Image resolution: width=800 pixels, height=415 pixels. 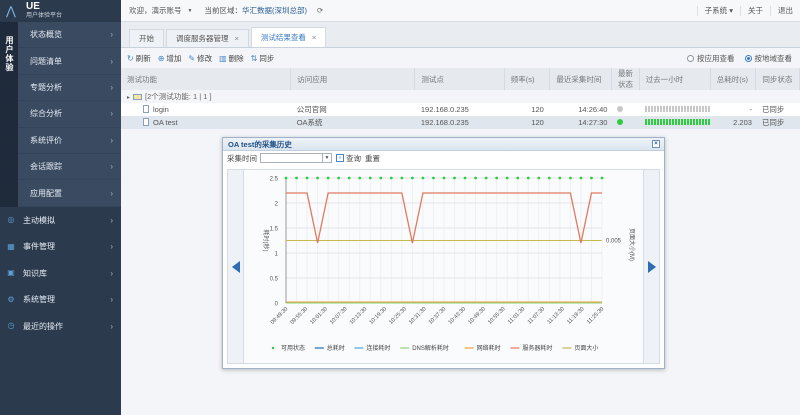 I want to click on x-tick-label: 11:13:30, so click(x=556, y=315).